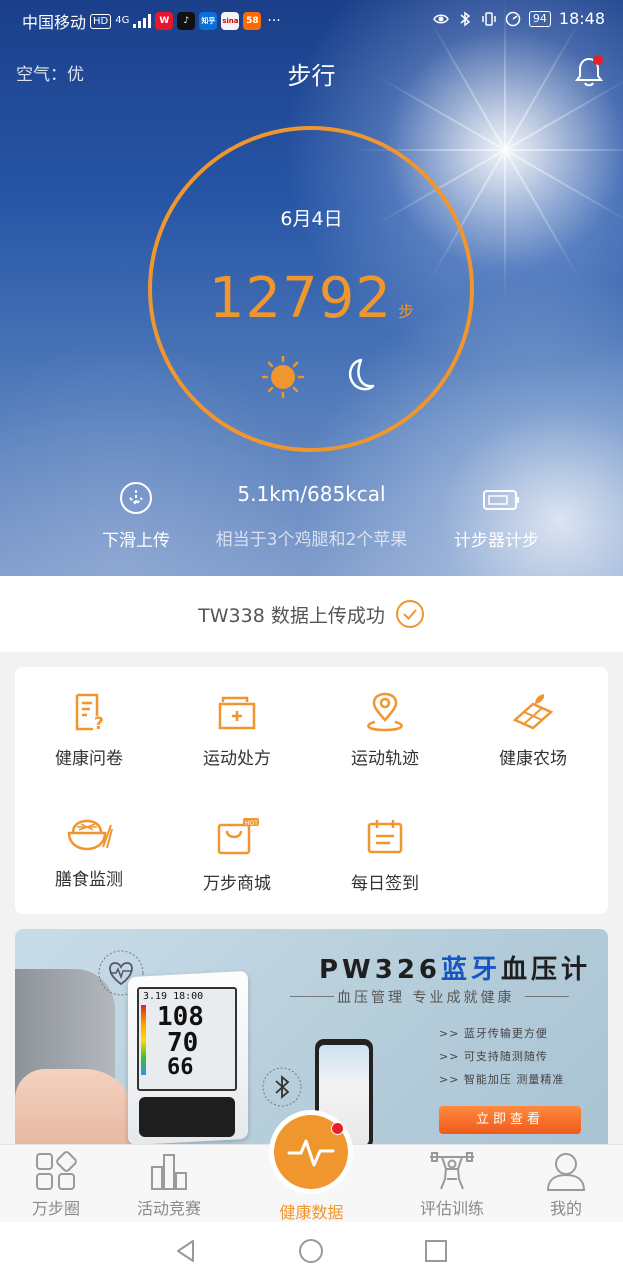 Image resolution: width=623 pixels, height=1280 pixels. I want to click on feature-wanbu-mall: HOT 万步商城, so click(237, 855).